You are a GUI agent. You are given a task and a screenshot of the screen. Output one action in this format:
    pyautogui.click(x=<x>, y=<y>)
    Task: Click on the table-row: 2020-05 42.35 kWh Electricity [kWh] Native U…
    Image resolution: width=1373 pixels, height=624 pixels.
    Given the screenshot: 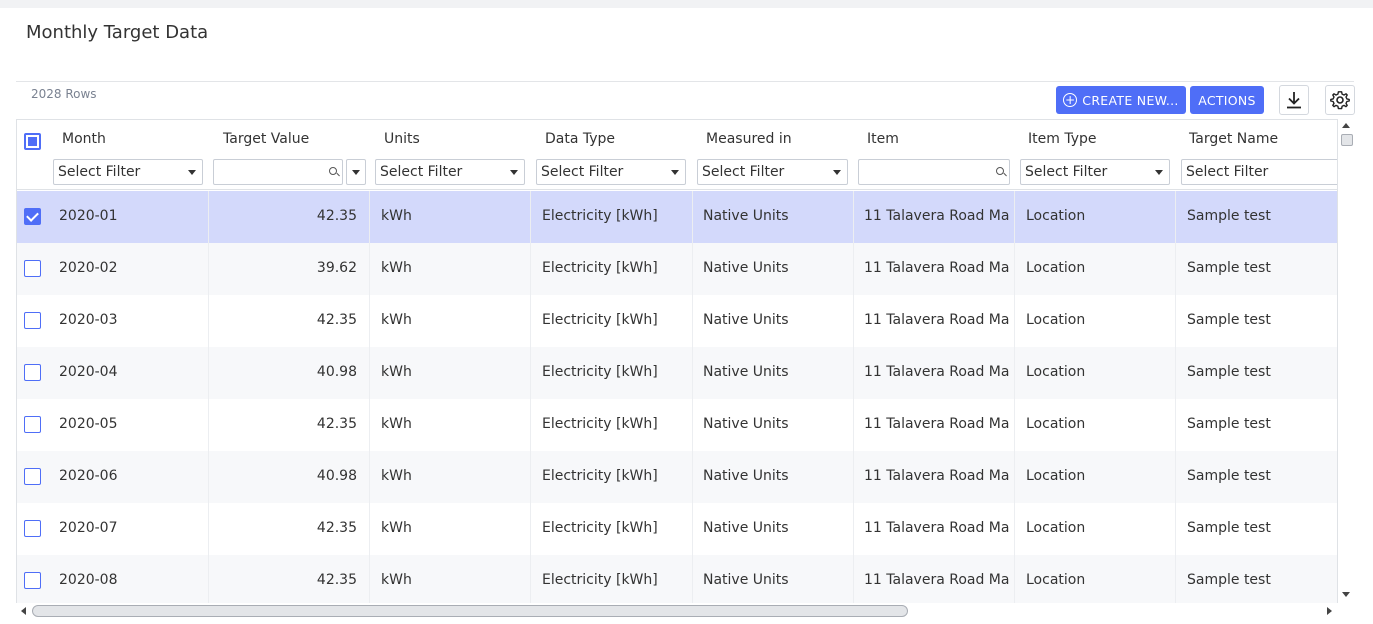 What is the action you would take?
    pyautogui.click(x=677, y=425)
    